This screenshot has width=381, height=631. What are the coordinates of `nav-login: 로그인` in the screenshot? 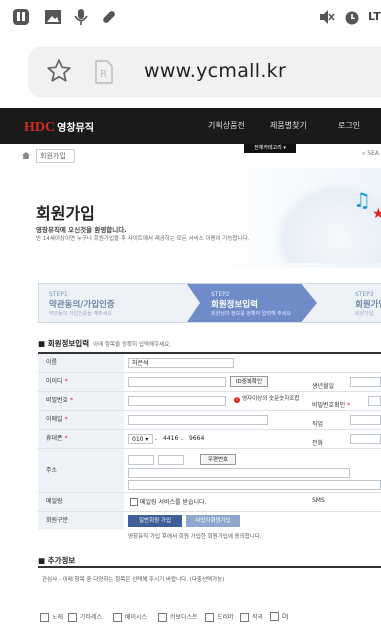 It's located at (349, 125).